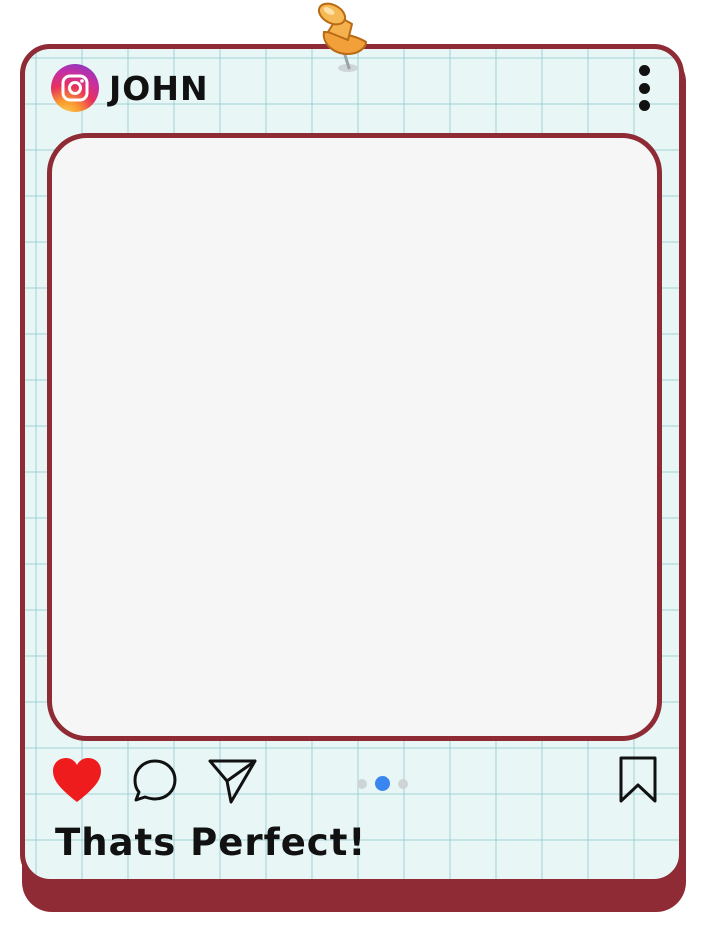  I want to click on pushpin-icon, so click(343, 40).